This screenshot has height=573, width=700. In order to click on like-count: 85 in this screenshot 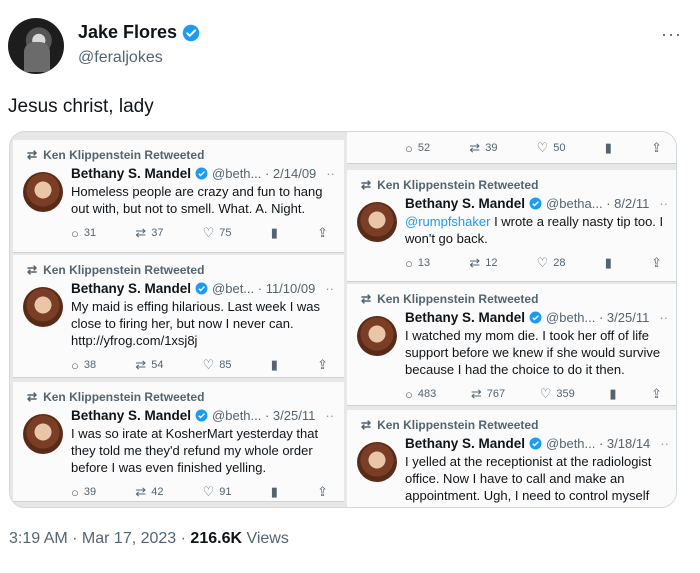, I will do `click(225, 365)`.